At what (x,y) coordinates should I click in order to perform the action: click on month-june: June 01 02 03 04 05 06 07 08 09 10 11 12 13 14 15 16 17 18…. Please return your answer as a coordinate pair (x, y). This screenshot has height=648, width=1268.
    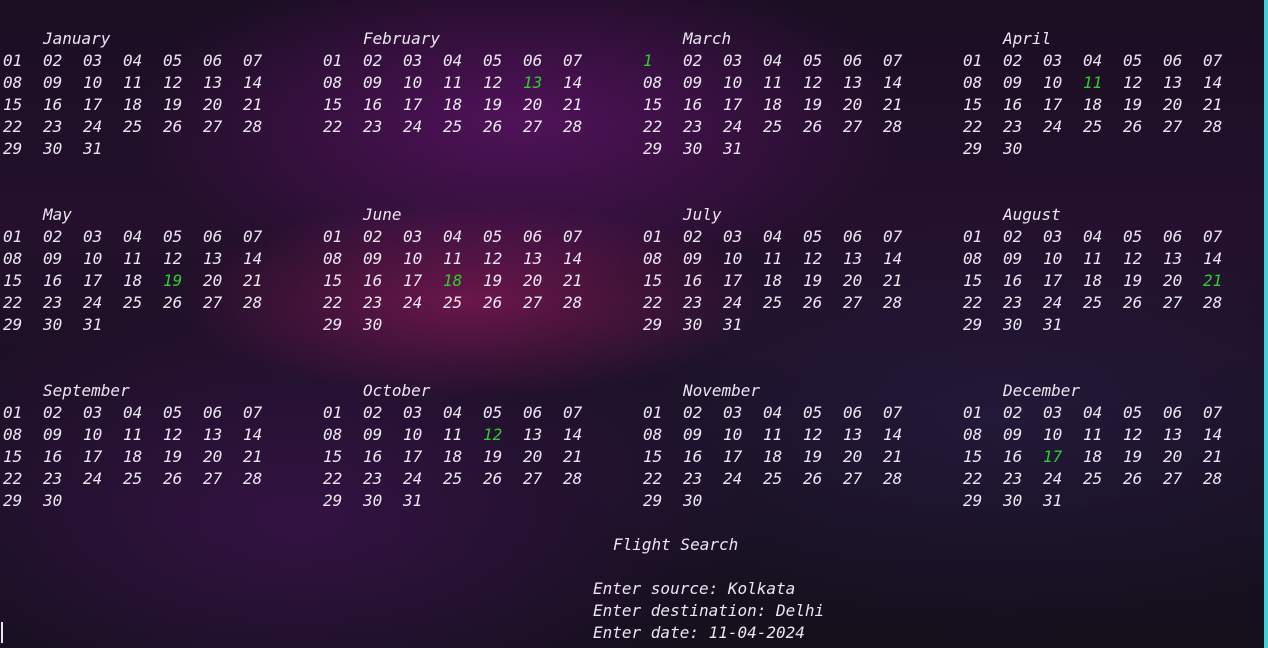
    Looking at the image, I should click on (483, 270).